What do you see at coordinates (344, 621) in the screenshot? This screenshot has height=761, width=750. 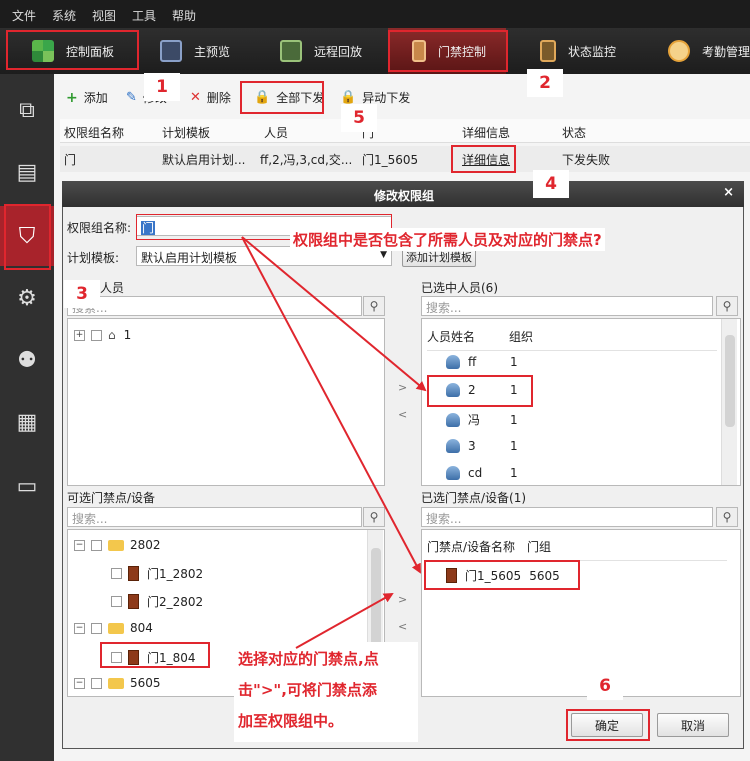 I see `arrow-to-add-button` at bounding box center [344, 621].